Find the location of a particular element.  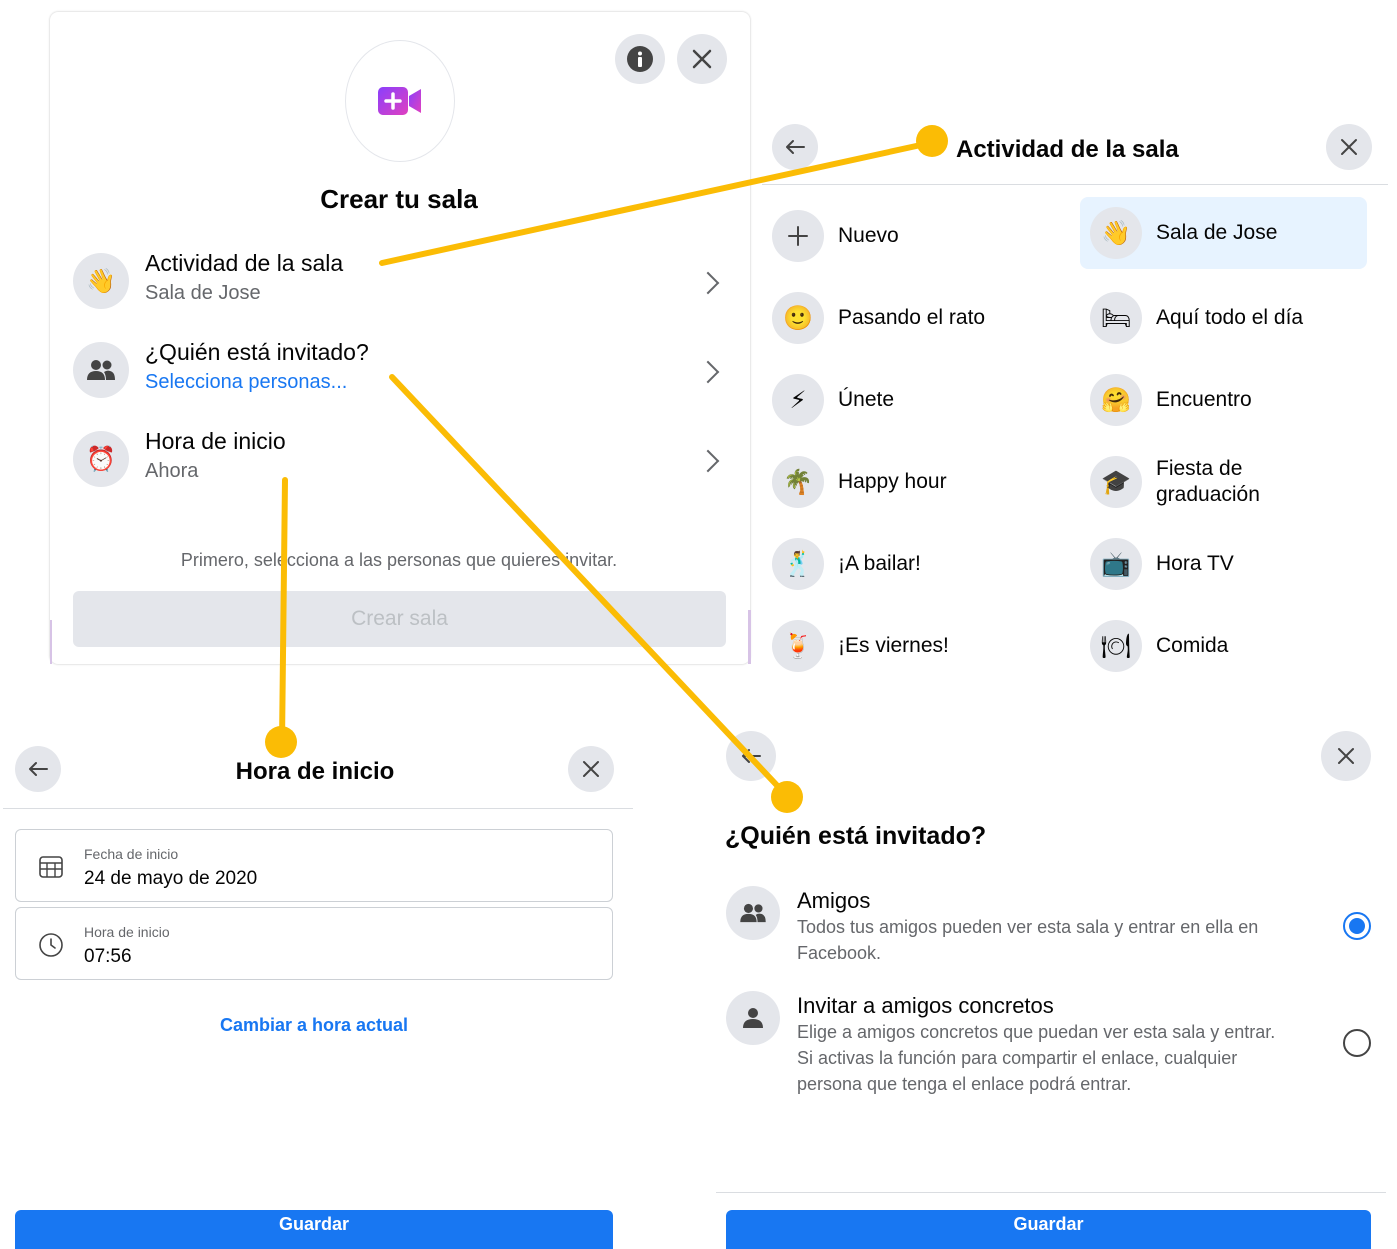

option-title: Invitar a amigos concretos is located at coordinates (925, 1005).